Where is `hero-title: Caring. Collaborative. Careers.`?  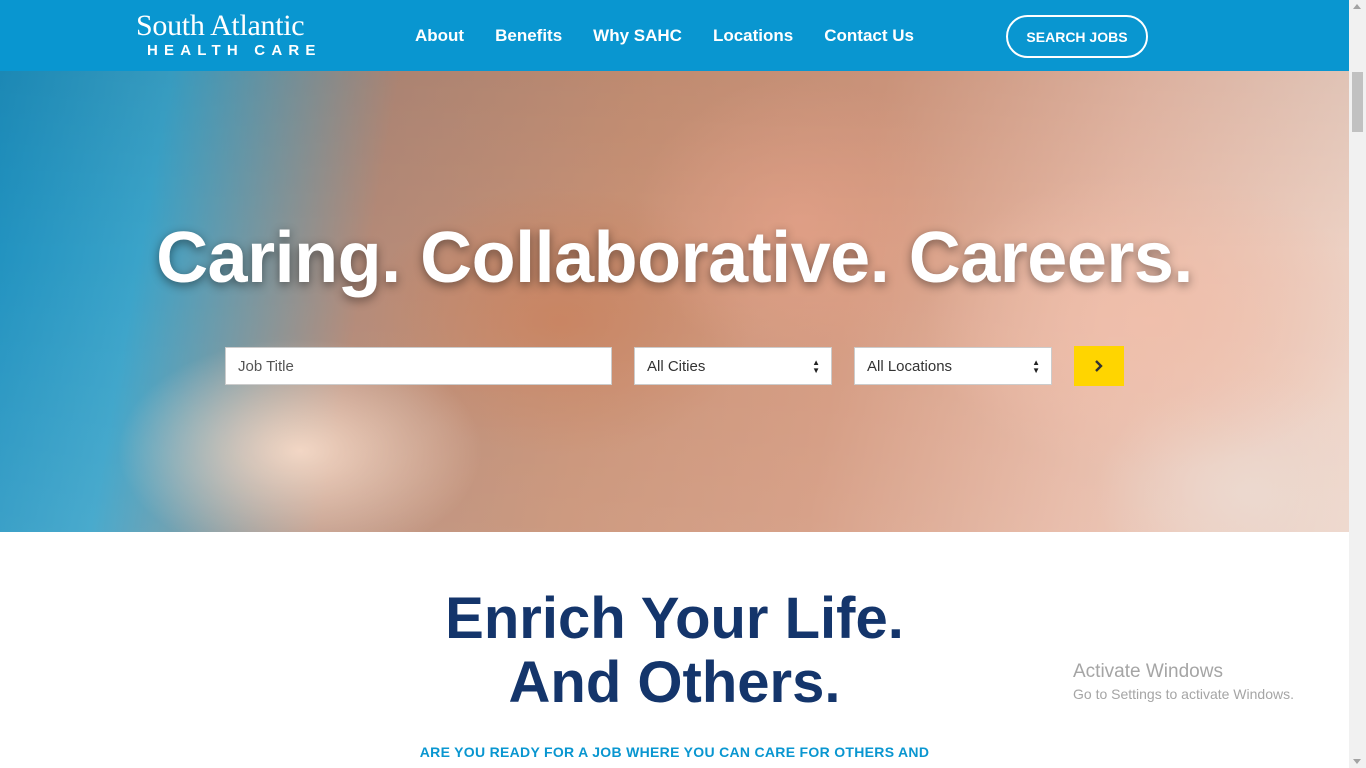
hero-title: Caring. Collaborative. Careers. is located at coordinates (674, 258).